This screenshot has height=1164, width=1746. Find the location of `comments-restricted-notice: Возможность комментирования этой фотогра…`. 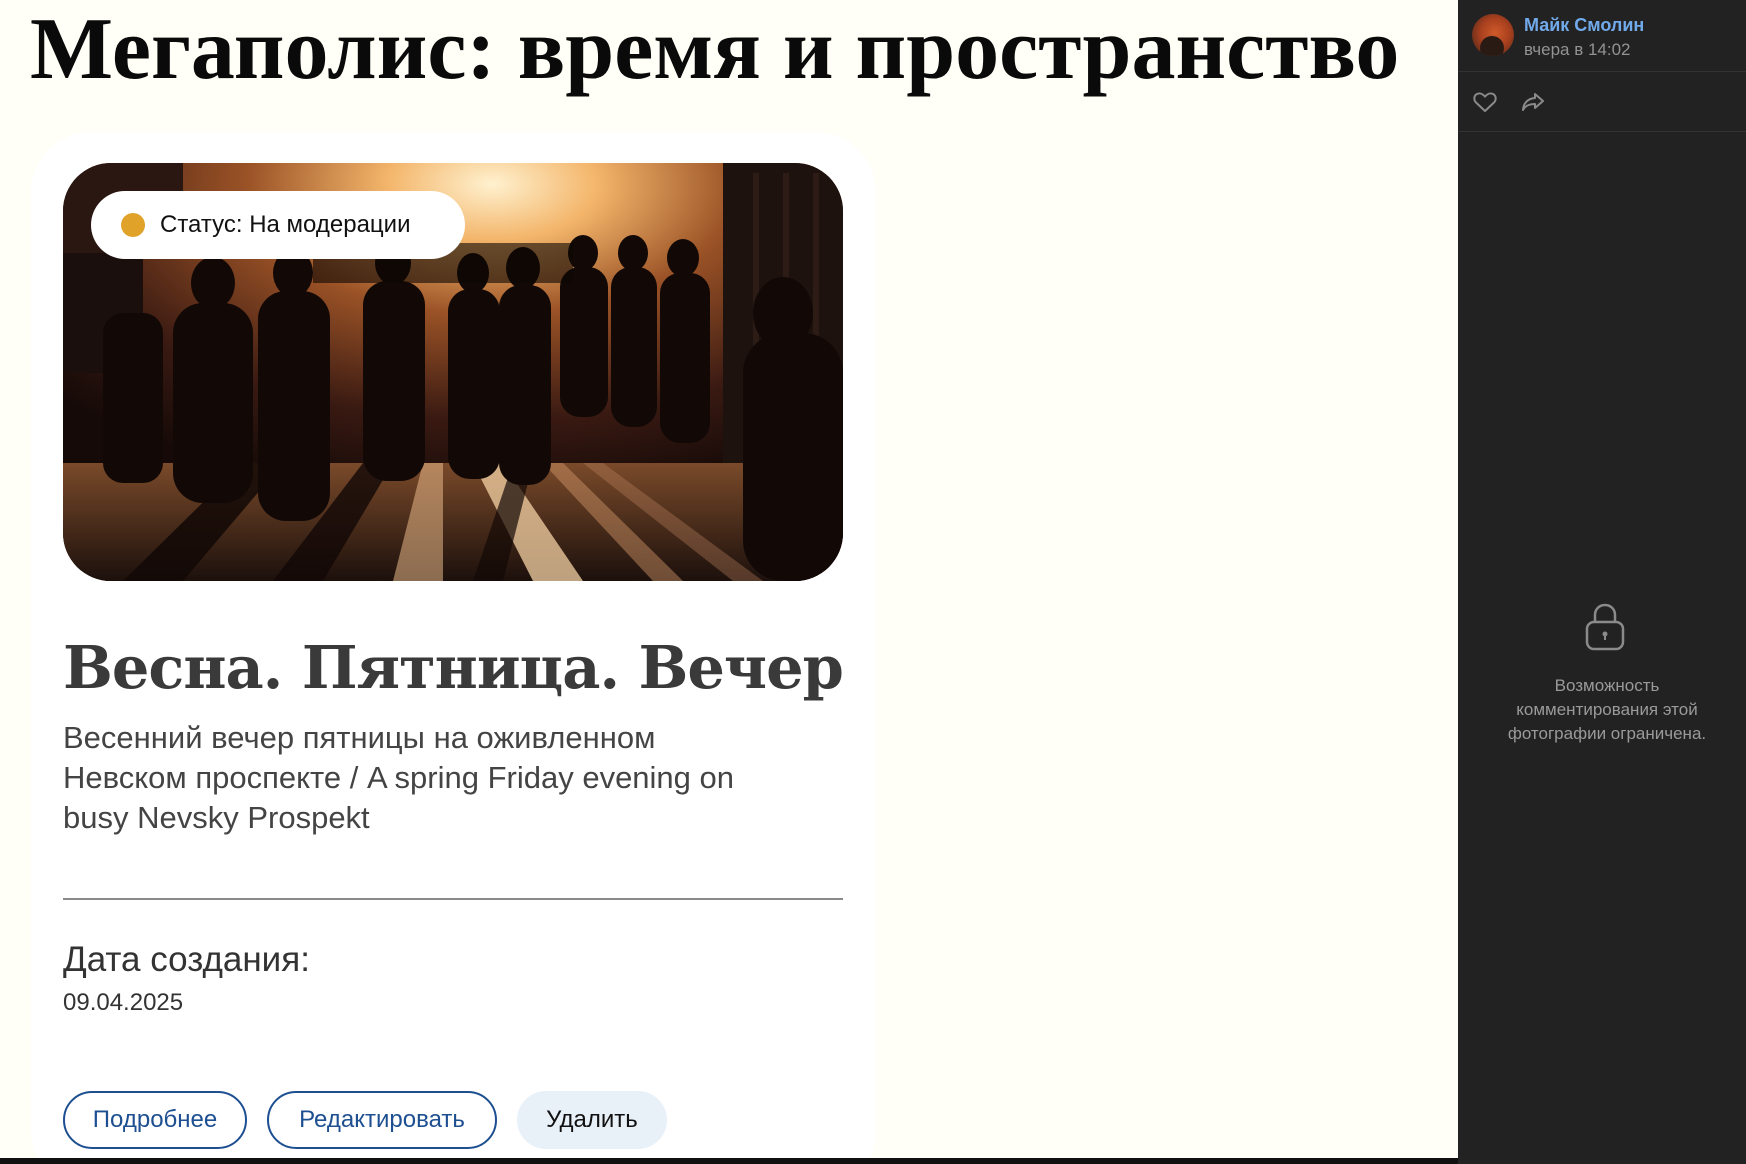

comments-restricted-notice: Возможность комментирования этой фотогра… is located at coordinates (1602, 710).